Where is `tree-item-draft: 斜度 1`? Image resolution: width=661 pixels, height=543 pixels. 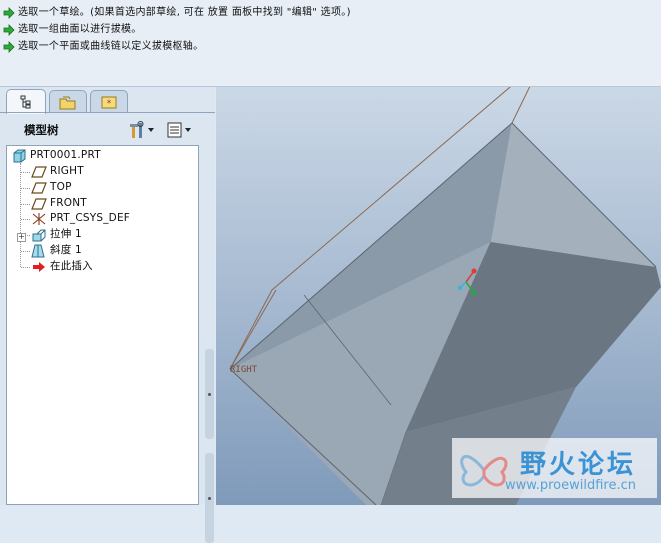 tree-item-draft: 斜度 1 is located at coordinates (56, 250).